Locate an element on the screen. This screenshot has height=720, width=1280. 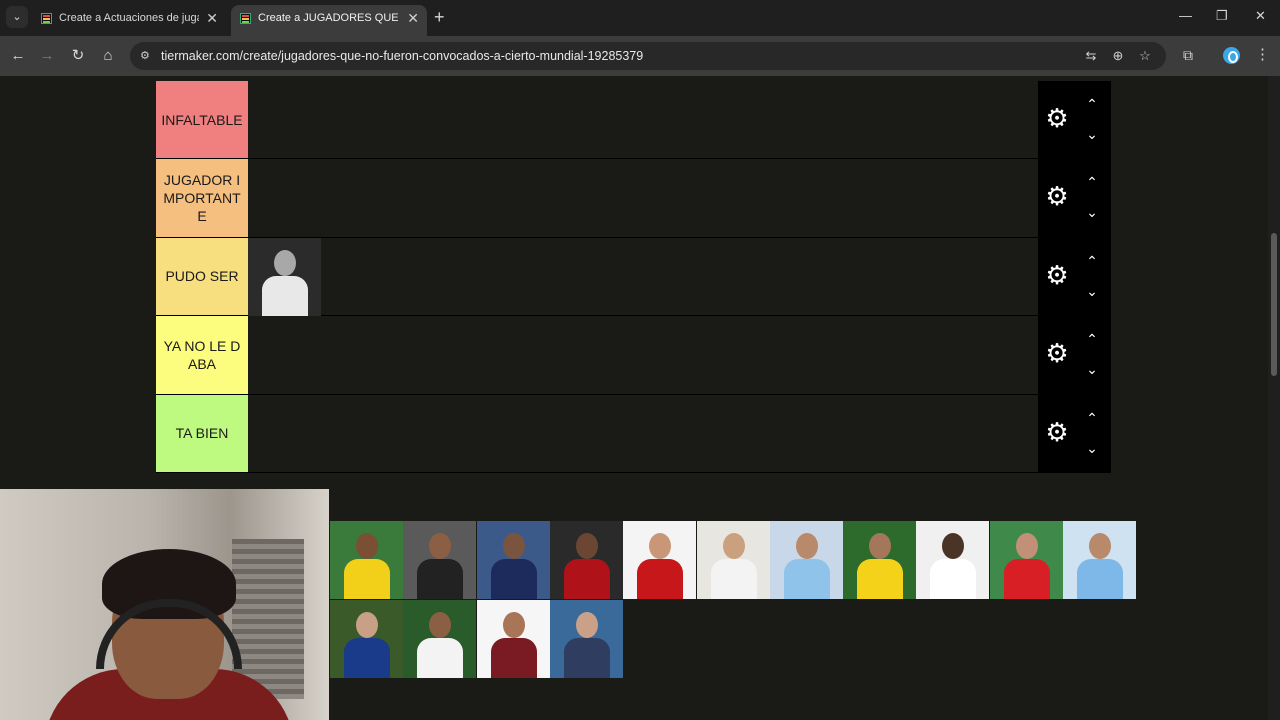
tier-item-player-photo-manchester-red is located at coordinates (659, 560).